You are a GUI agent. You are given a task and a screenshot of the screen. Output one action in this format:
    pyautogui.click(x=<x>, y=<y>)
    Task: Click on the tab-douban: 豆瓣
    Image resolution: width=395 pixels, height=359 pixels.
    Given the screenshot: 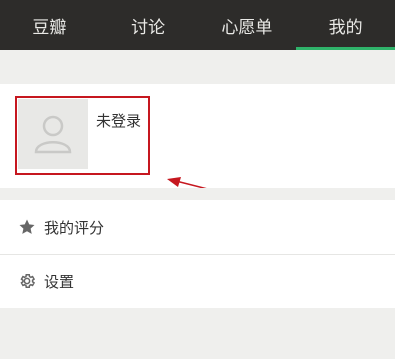 What is the action you would take?
    pyautogui.click(x=49, y=25)
    